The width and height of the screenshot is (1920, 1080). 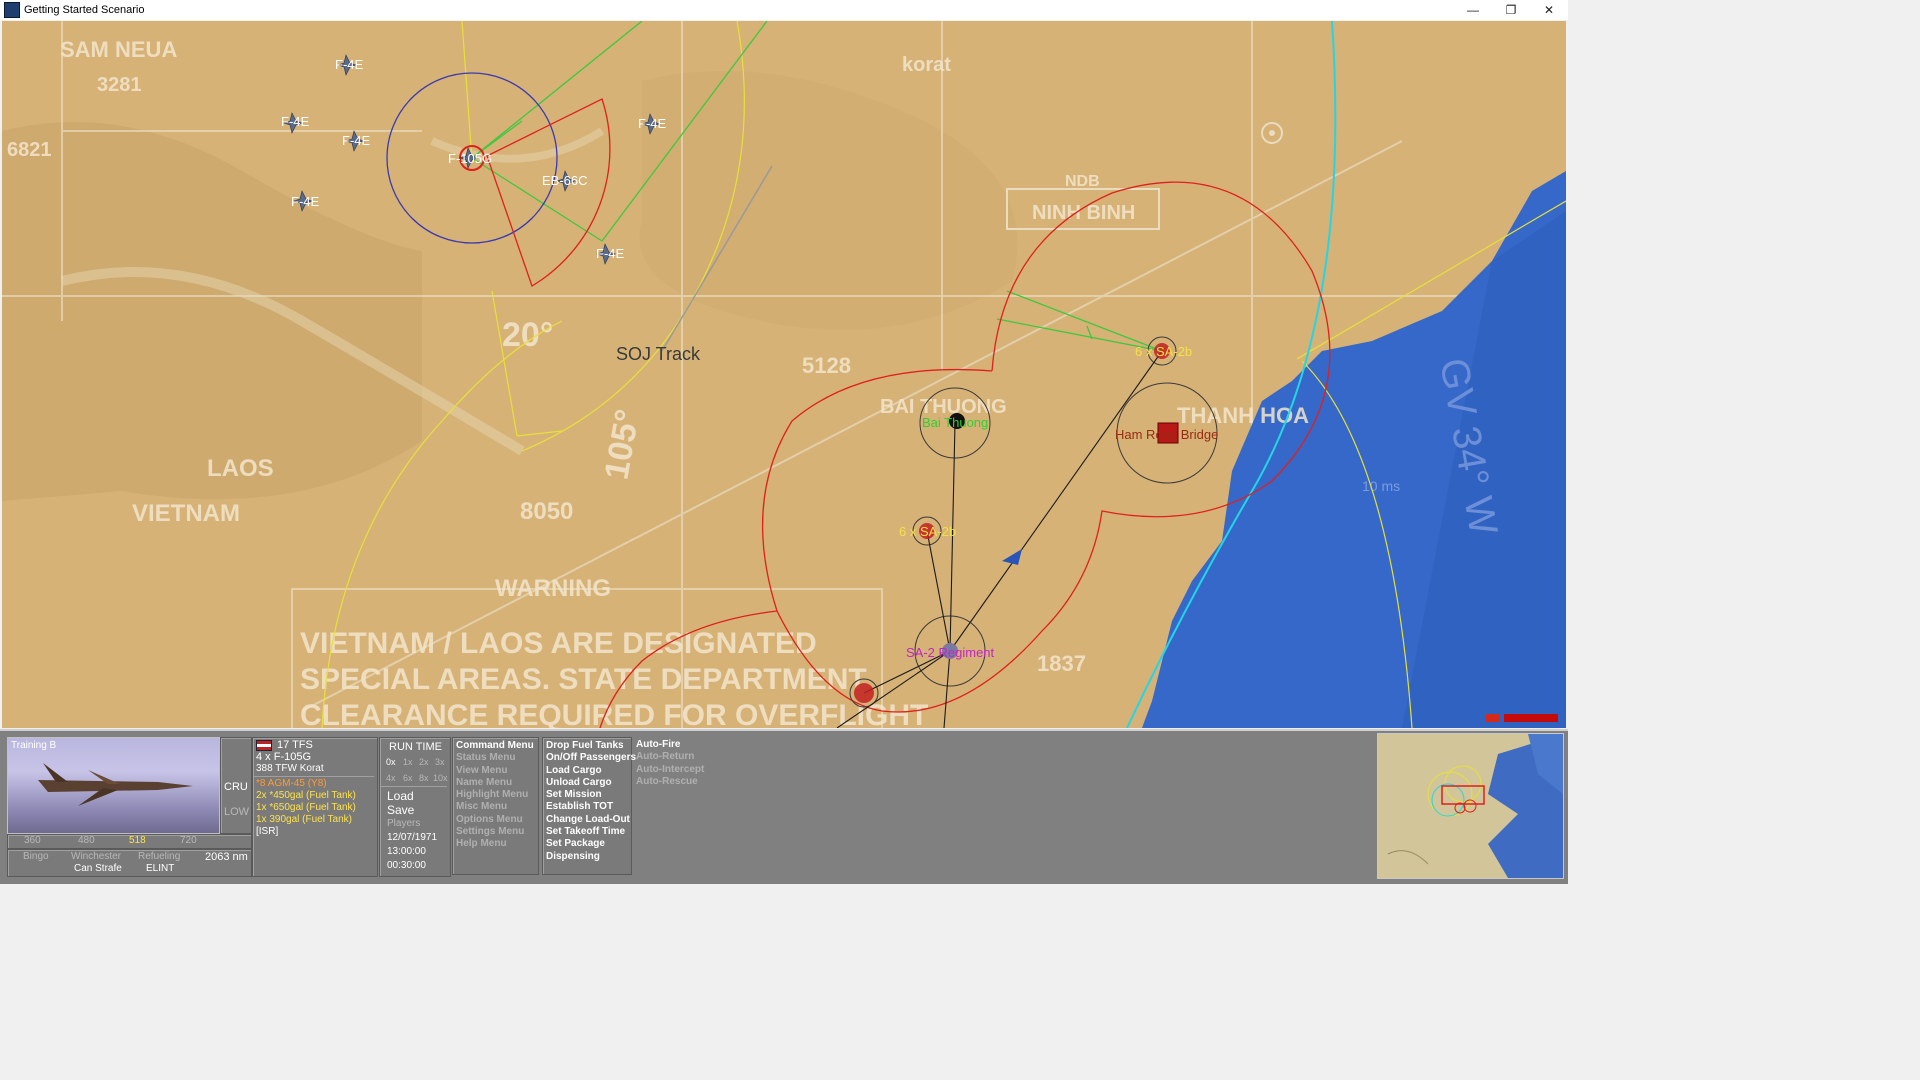 I want to click on speed-10x: 10x, so click(x=440, y=778).